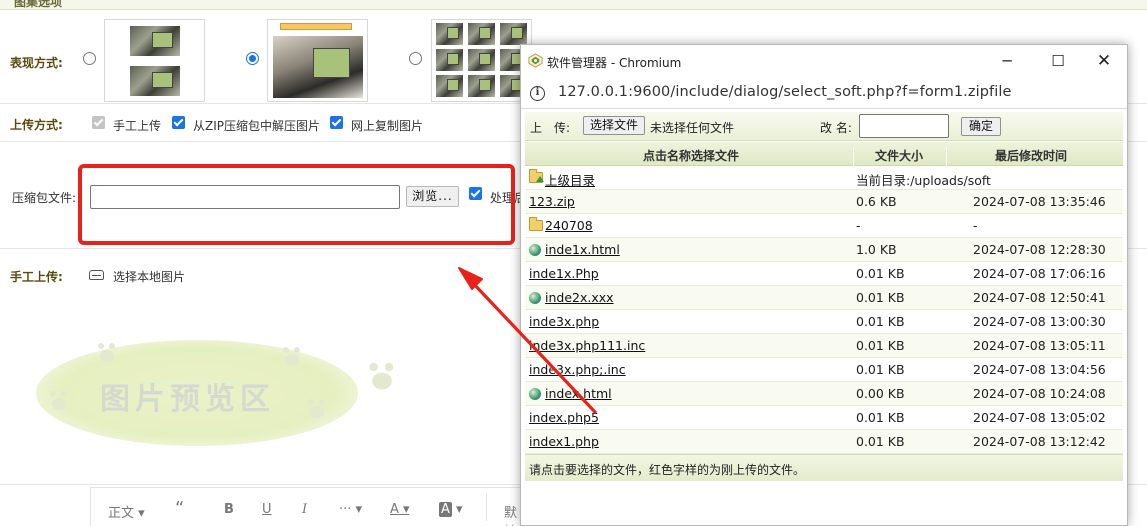 The image size is (1147, 526). What do you see at coordinates (577, 369) in the screenshot?
I see `file-name-link: inde3x.php;.inc` at bounding box center [577, 369].